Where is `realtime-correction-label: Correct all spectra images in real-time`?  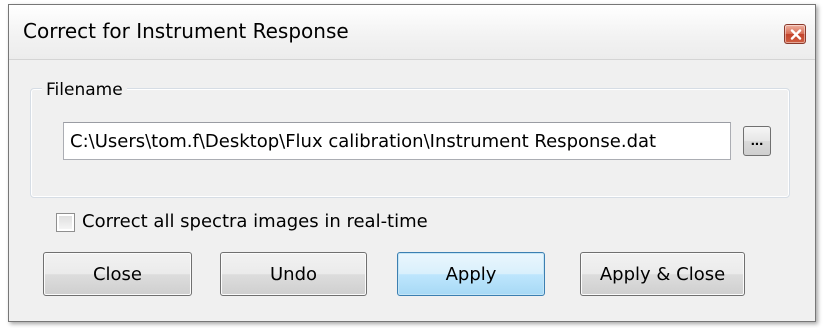 realtime-correction-label: Correct all spectra images in real-time is located at coordinates (255, 222).